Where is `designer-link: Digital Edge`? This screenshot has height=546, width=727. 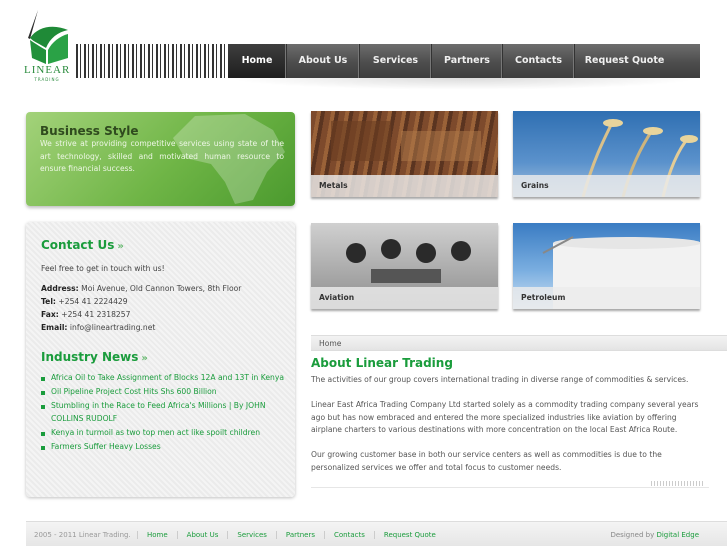 designer-link: Digital Edge is located at coordinates (677, 535).